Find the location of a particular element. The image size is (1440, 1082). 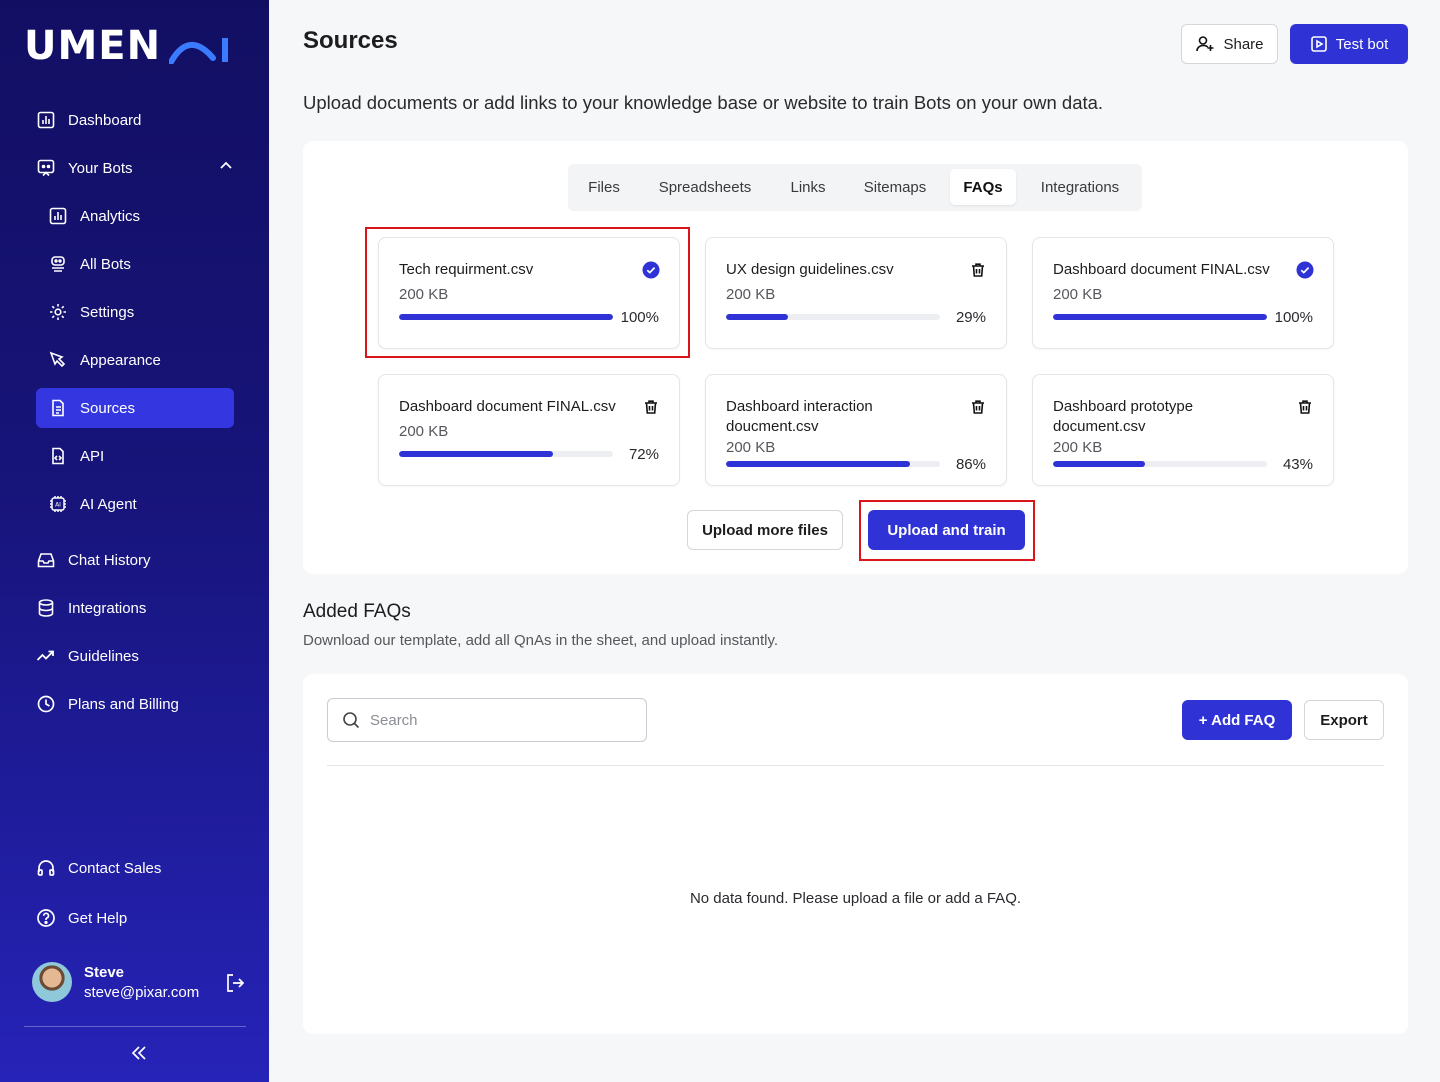

sidebar-item-label: Guidelines is located at coordinates (103, 656).